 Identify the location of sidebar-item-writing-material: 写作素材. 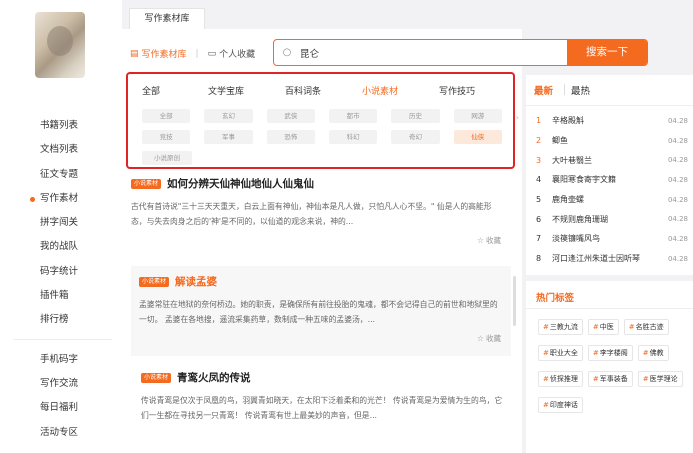
(61, 199).